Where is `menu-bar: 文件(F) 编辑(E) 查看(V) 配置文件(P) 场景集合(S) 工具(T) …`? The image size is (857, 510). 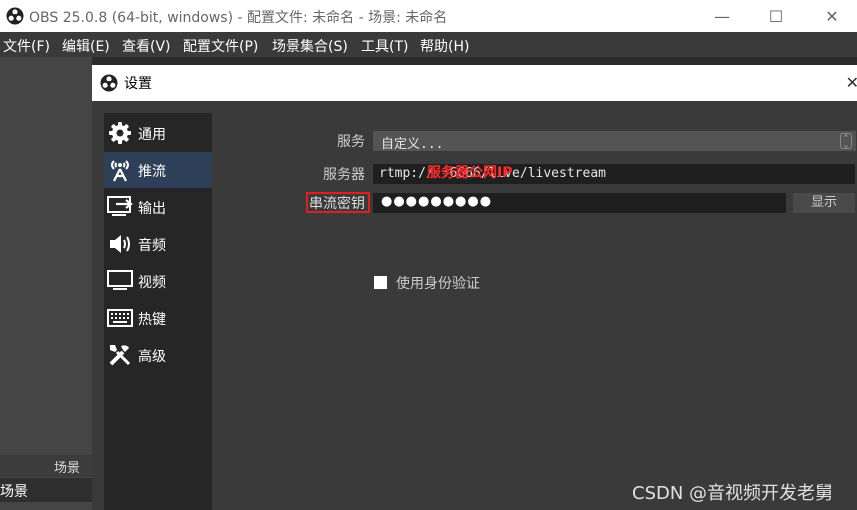 menu-bar: 文件(F) 编辑(E) 查看(V) 配置文件(P) 场景集合(S) 工具(T) … is located at coordinates (428, 44).